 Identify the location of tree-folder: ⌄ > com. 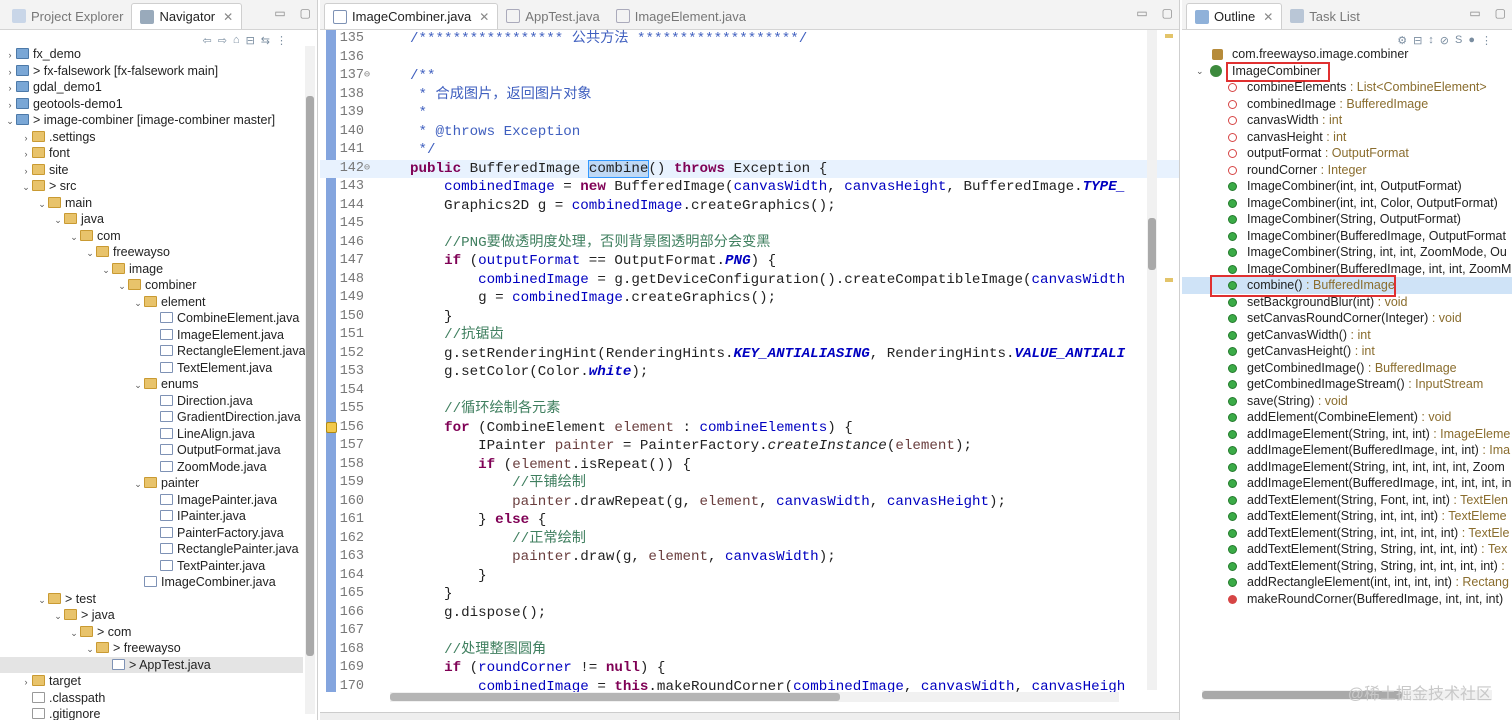
(151, 632).